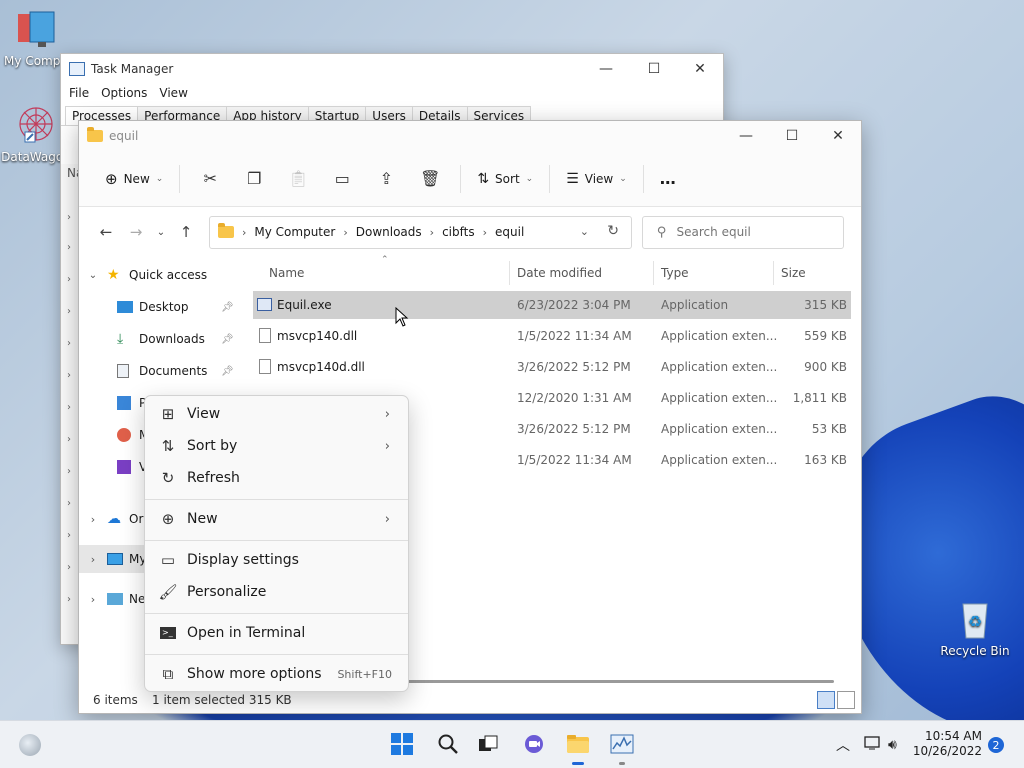 This screenshot has height=768, width=1024. What do you see at coordinates (342, 179) in the screenshot?
I see `rename-button: ▭` at bounding box center [342, 179].